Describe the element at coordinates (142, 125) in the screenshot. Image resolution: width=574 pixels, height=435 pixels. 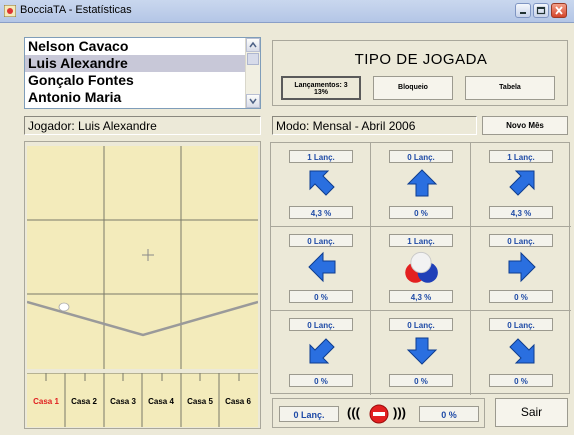
I see `selected-player-label: Jogador: Luis Alexandre` at that location.